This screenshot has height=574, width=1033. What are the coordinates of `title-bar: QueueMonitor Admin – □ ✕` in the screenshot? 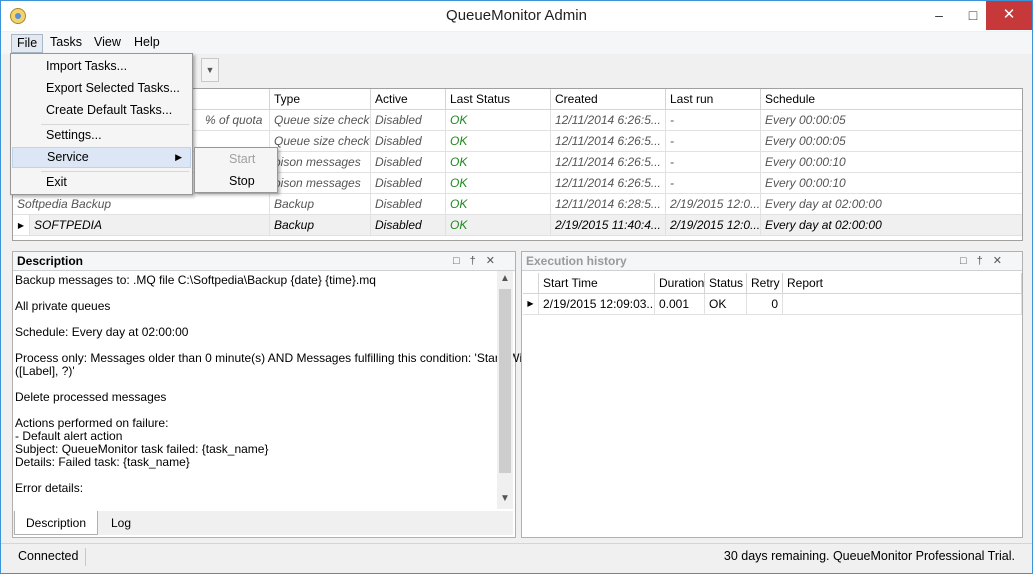 It's located at (516, 16).